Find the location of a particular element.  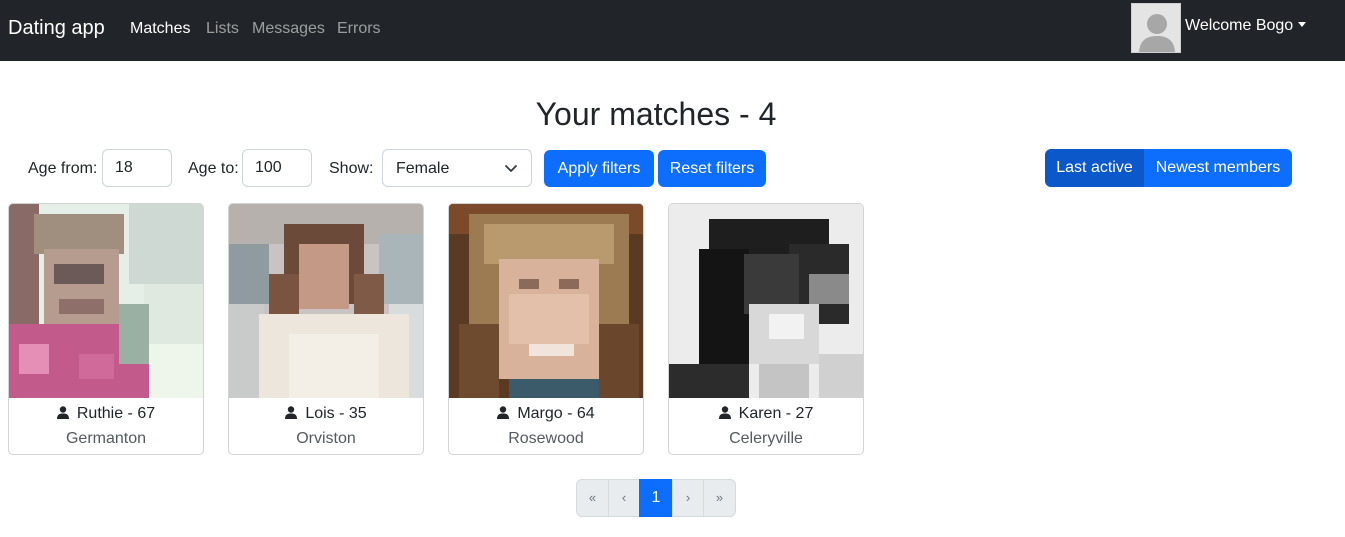

member-card: Lois - 35 Orviston is located at coordinates (326, 329).